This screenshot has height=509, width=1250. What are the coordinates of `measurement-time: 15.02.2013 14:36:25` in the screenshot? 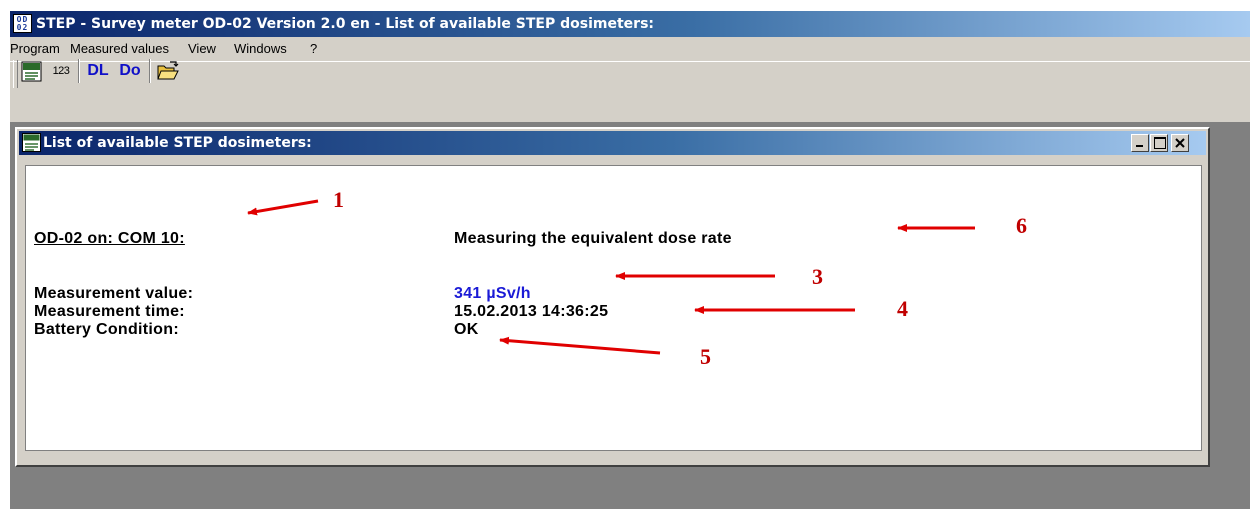 It's located at (531, 311).